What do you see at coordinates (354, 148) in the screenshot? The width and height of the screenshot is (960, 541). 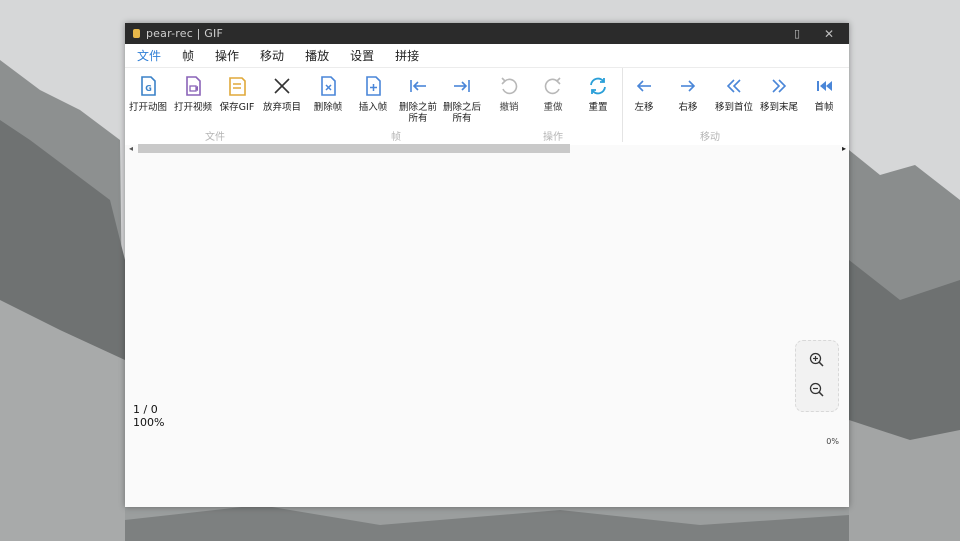 I see `scrollbar-thumb` at bounding box center [354, 148].